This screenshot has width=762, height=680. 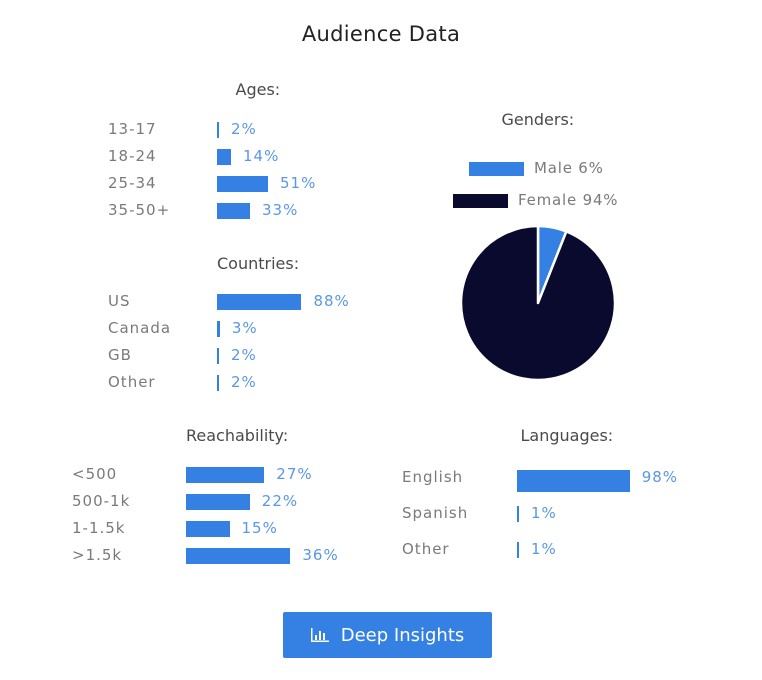 What do you see at coordinates (132, 382) in the screenshot?
I see `countries-row-label: Other` at bounding box center [132, 382].